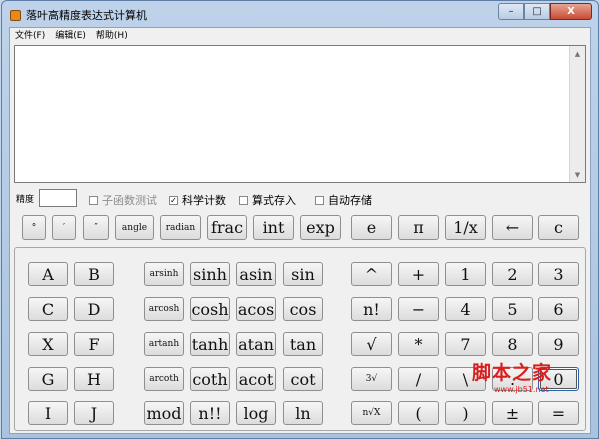 Image resolution: width=600 pixels, height=440 pixels. What do you see at coordinates (134, 227) in the screenshot?
I see `angle-button: angle` at bounding box center [134, 227].